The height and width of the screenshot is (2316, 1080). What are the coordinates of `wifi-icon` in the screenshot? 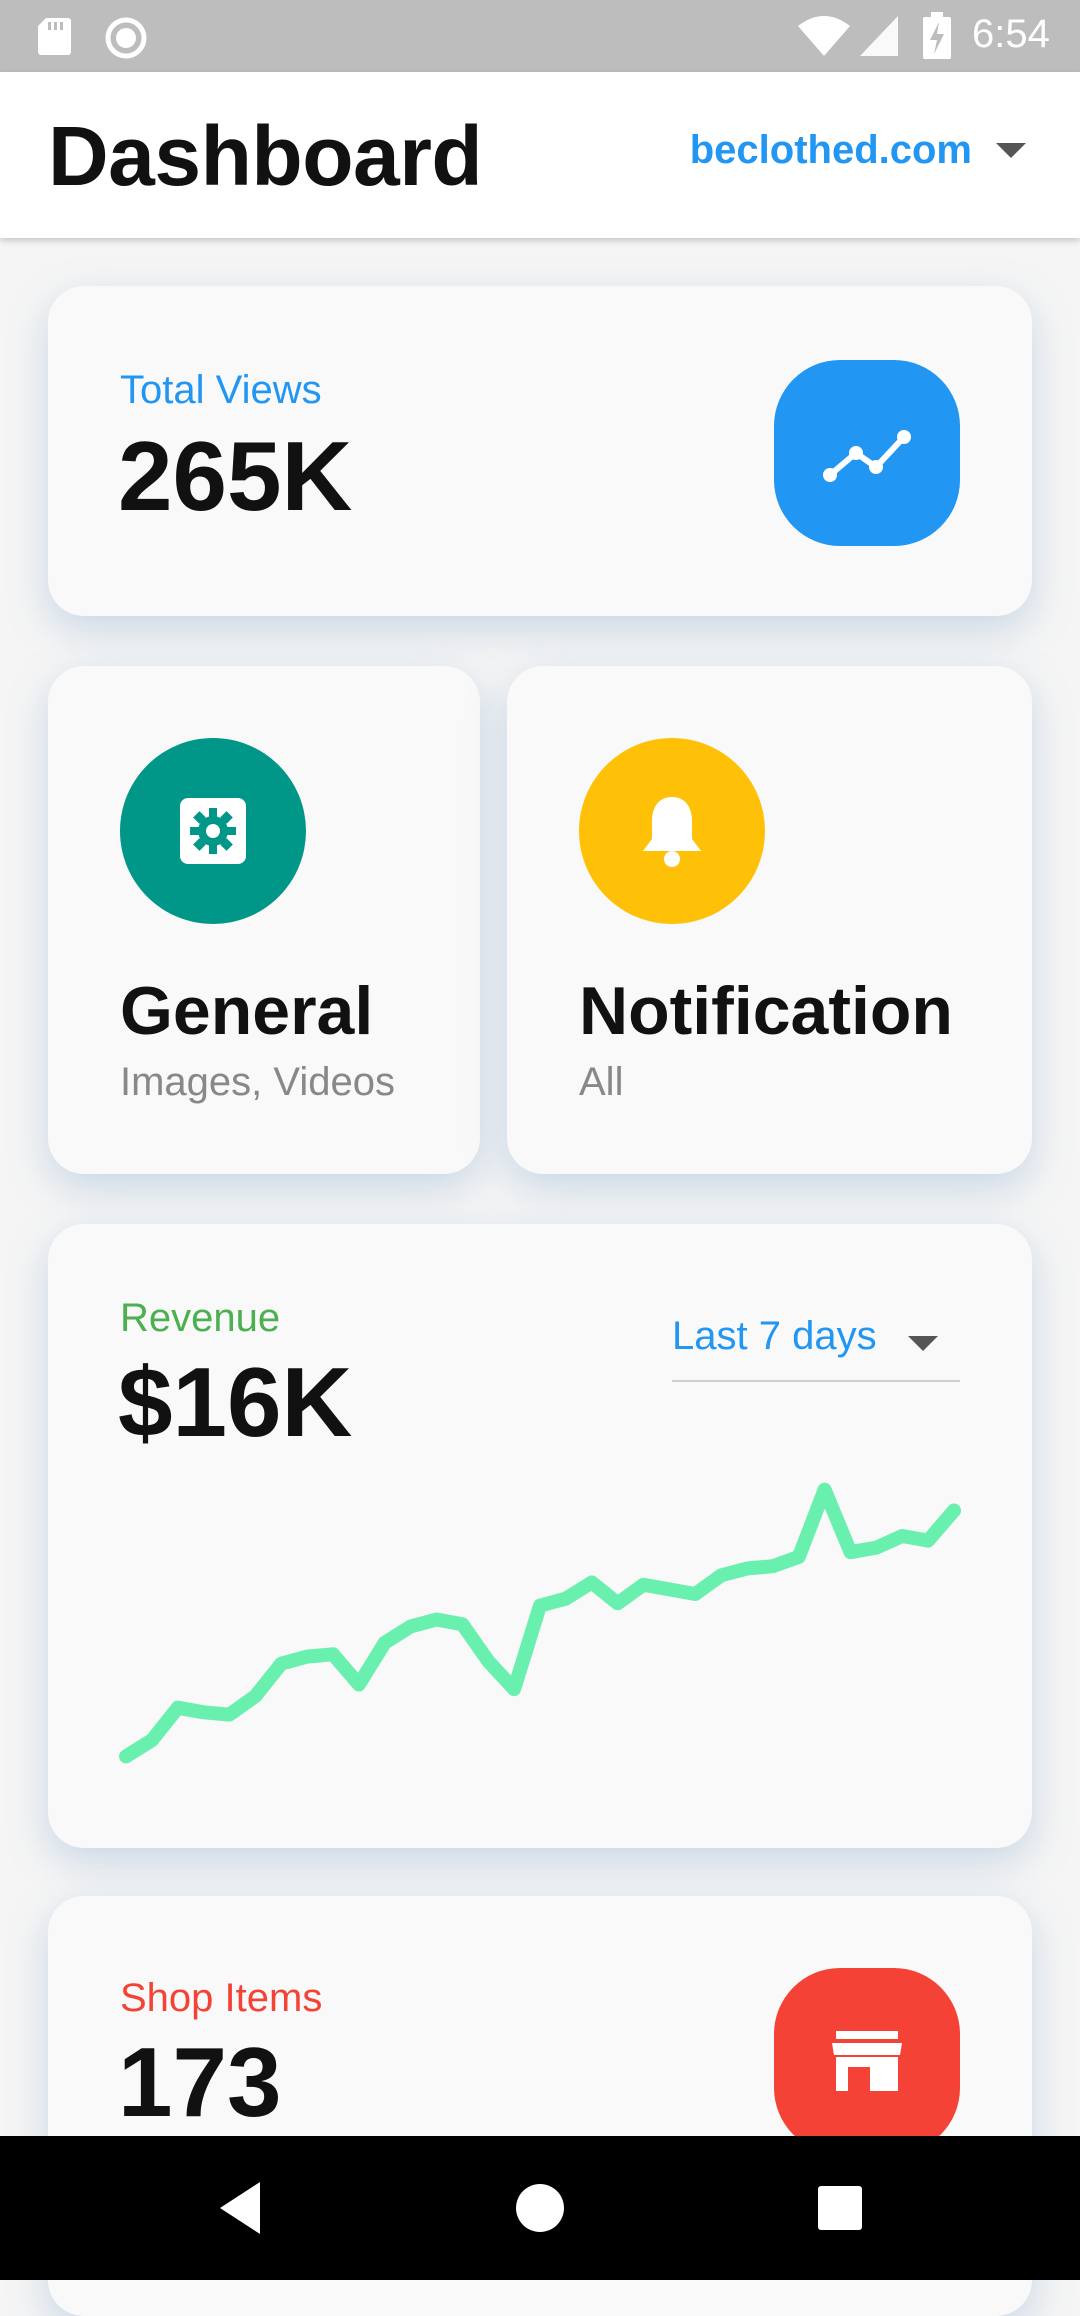 It's located at (824, 36).